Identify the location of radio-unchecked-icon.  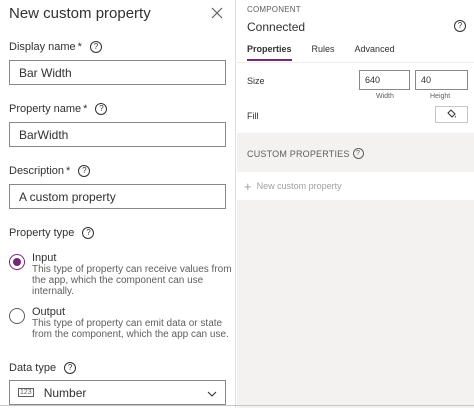
(17, 316).